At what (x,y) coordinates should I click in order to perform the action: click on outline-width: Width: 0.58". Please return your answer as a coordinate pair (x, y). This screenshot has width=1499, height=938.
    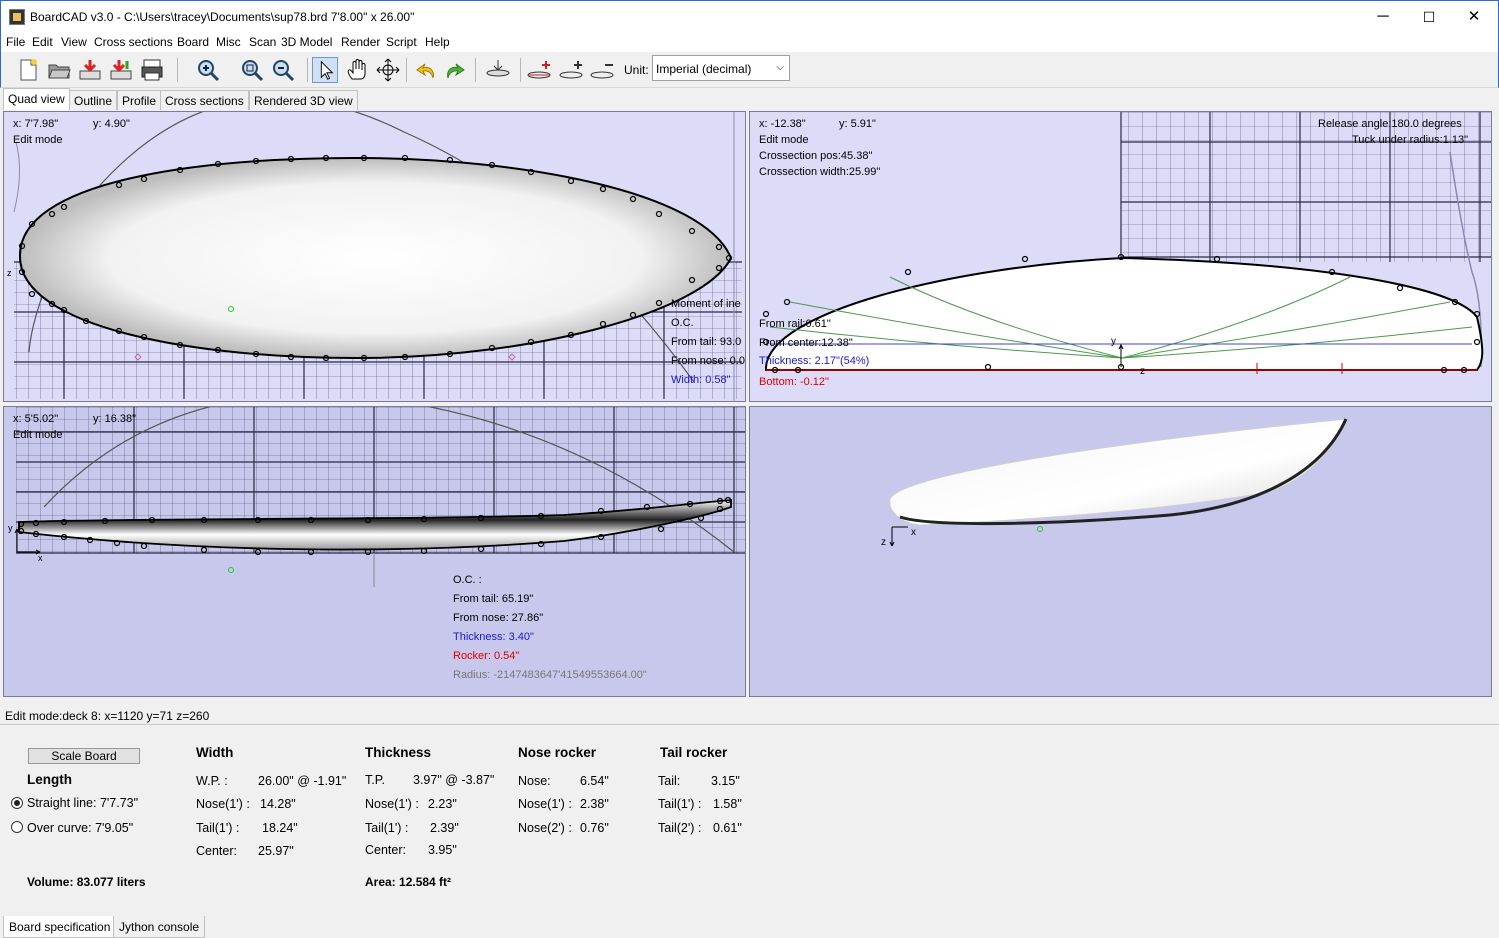
    Looking at the image, I should click on (701, 380).